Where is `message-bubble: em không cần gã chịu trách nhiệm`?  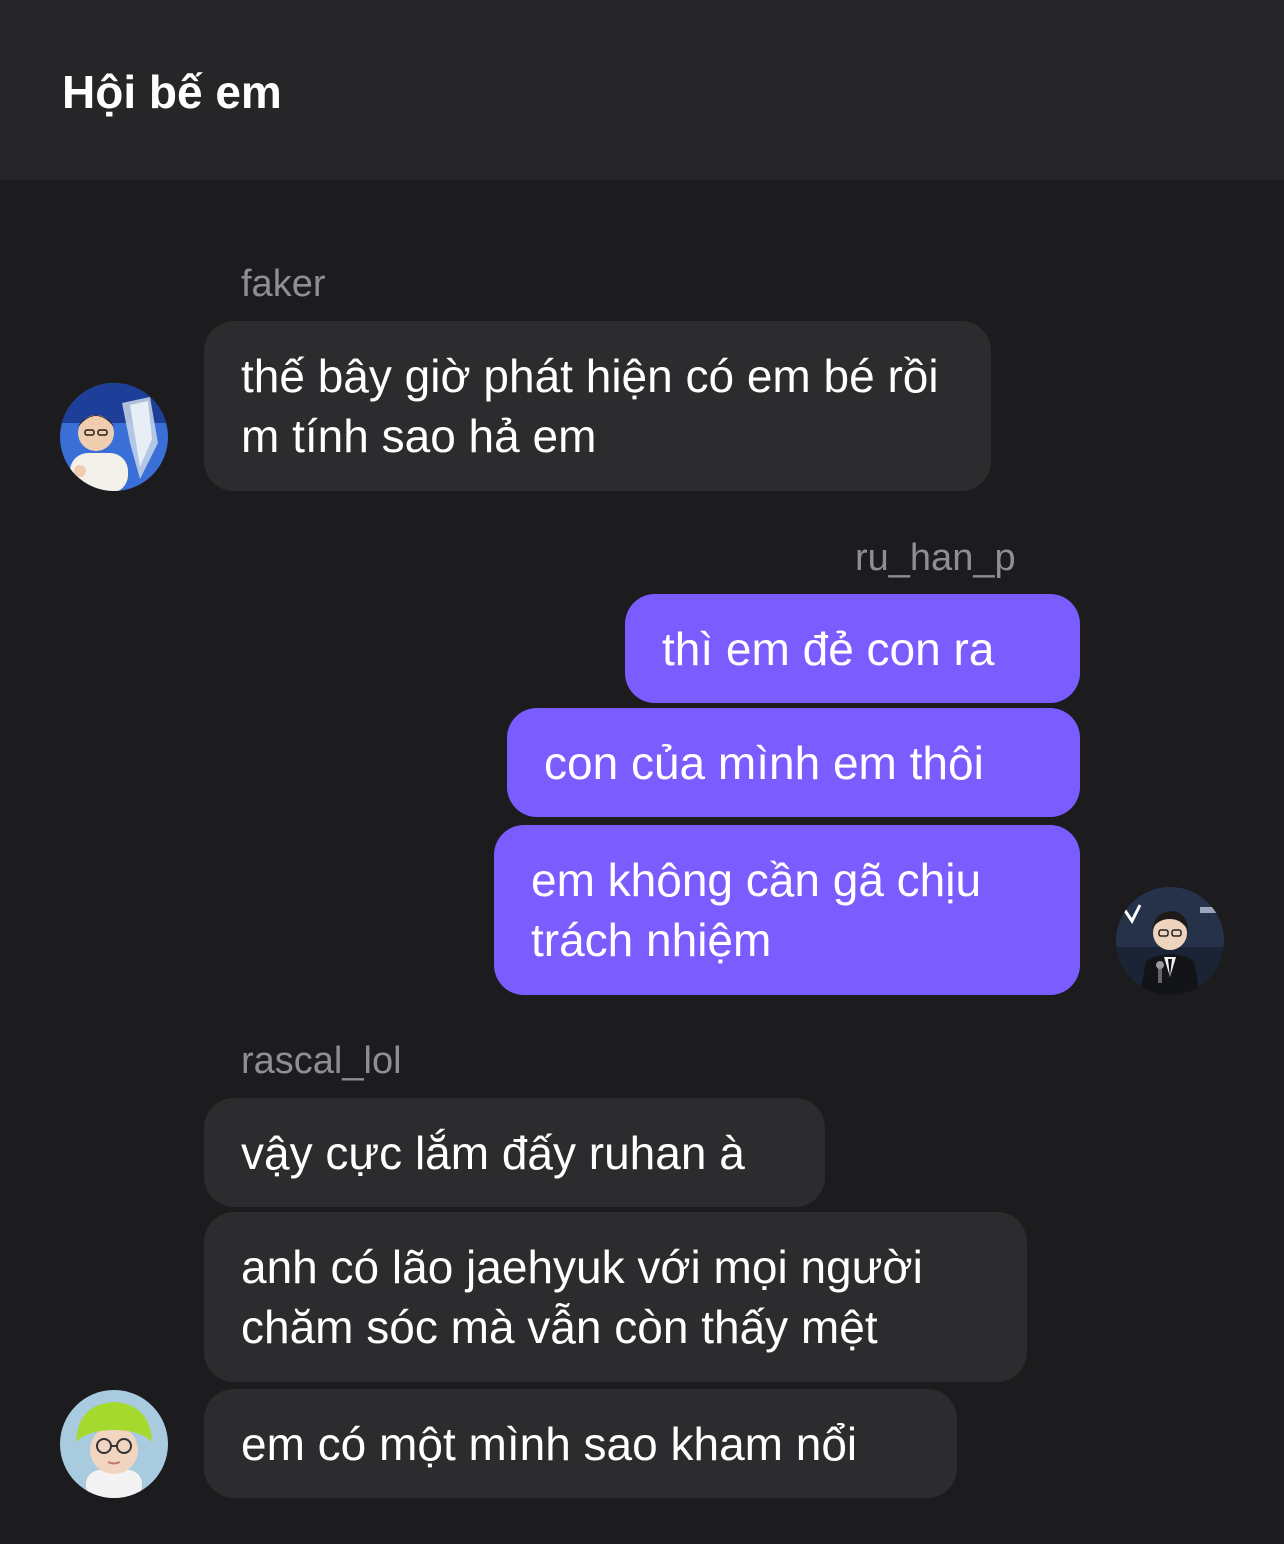 message-bubble: em không cần gã chịu trách nhiệm is located at coordinates (787, 910).